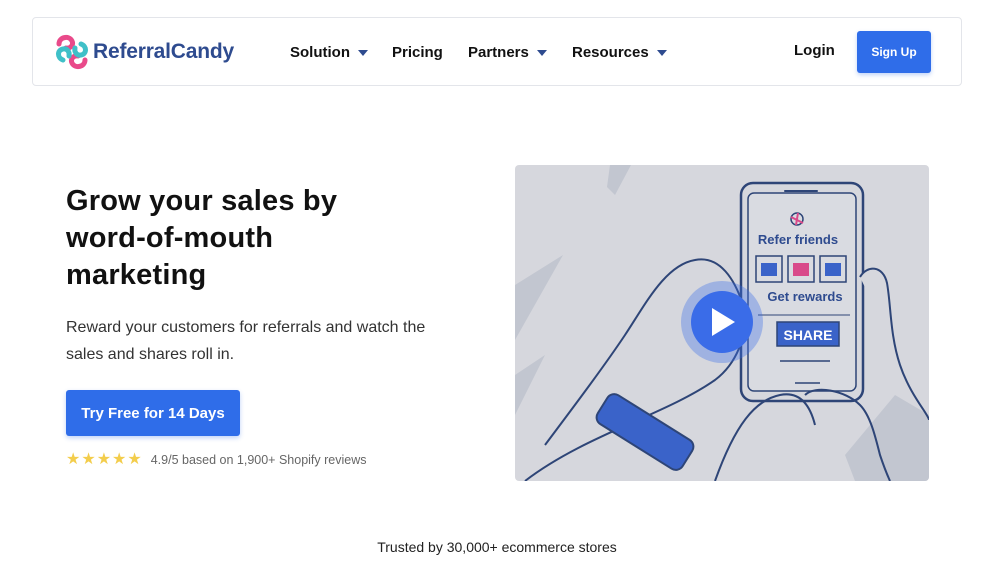 Image resolution: width=994 pixels, height=567 pixels. Describe the element at coordinates (610, 52) in the screenshot. I see `menu-item-label: Resources` at that location.